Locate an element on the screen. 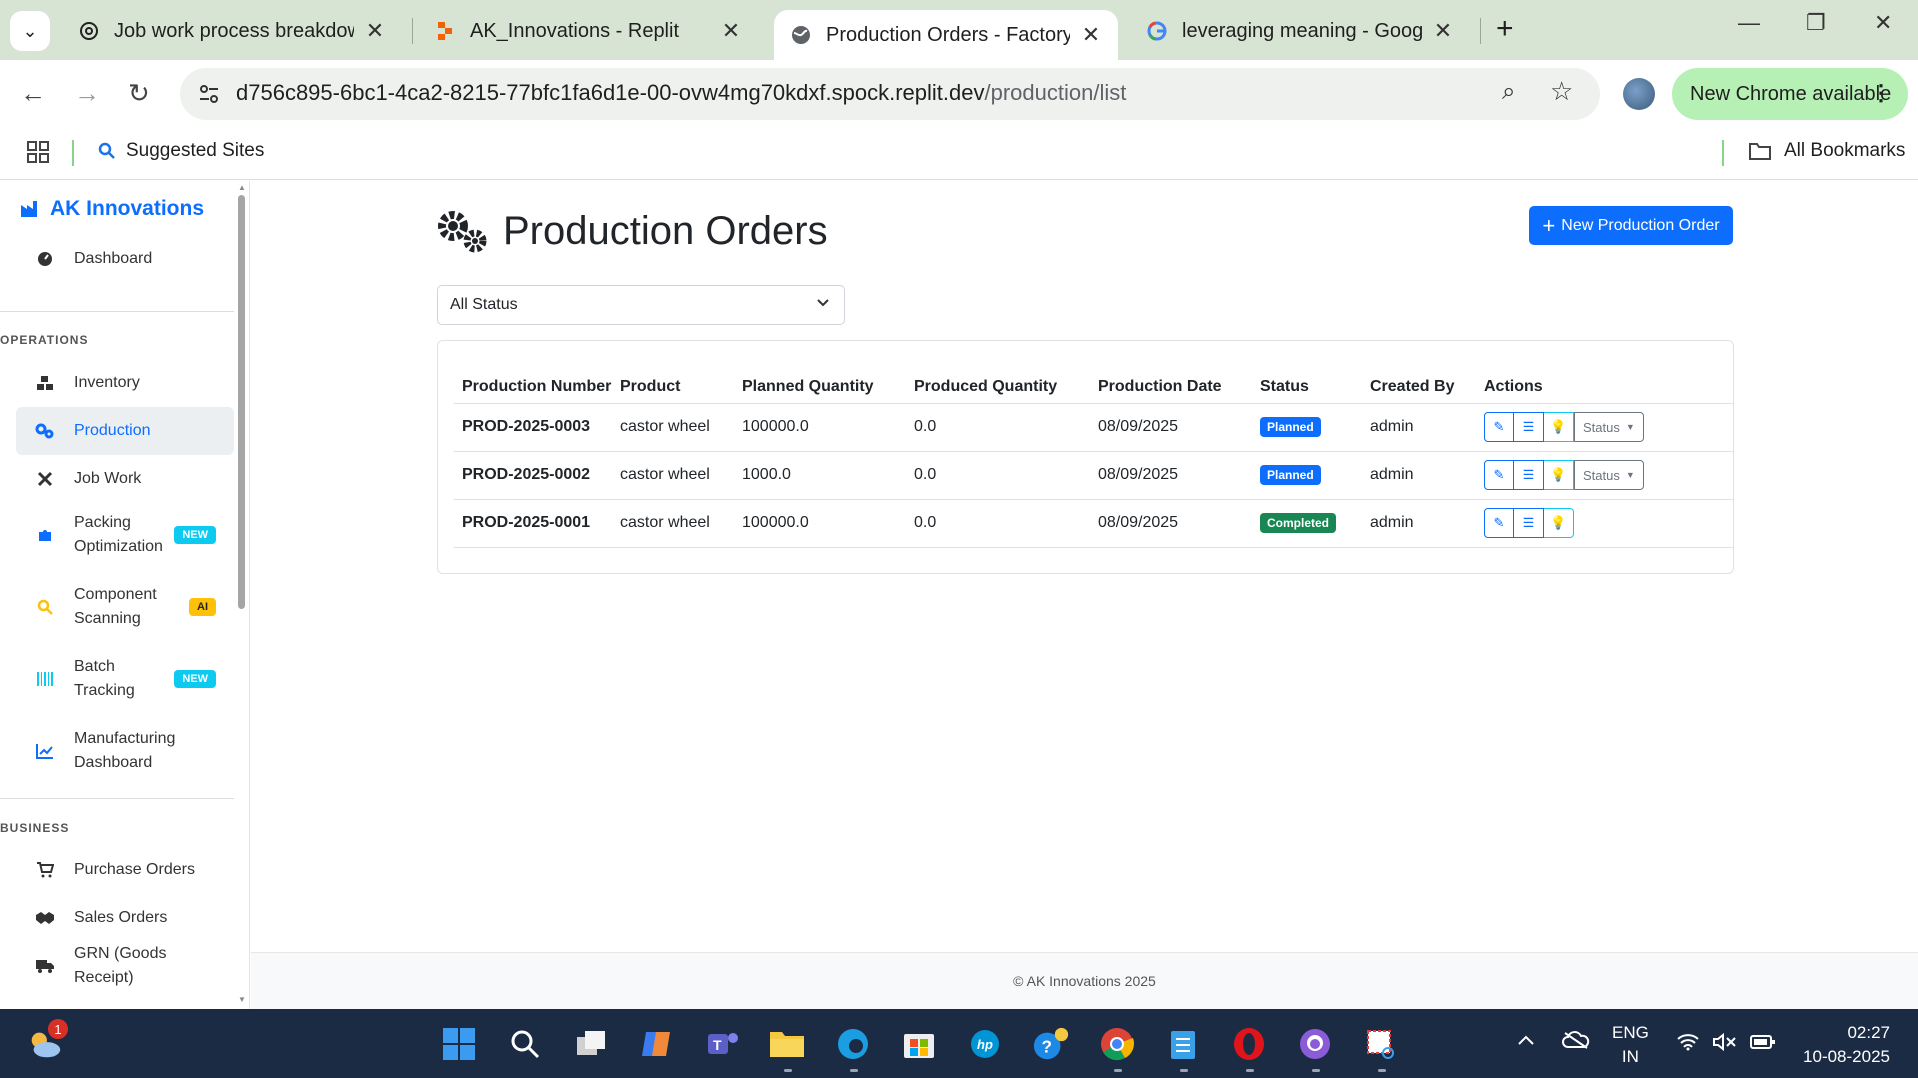 This screenshot has width=1918, height=1078. help-icon: ? is located at coordinates (1051, 1044).